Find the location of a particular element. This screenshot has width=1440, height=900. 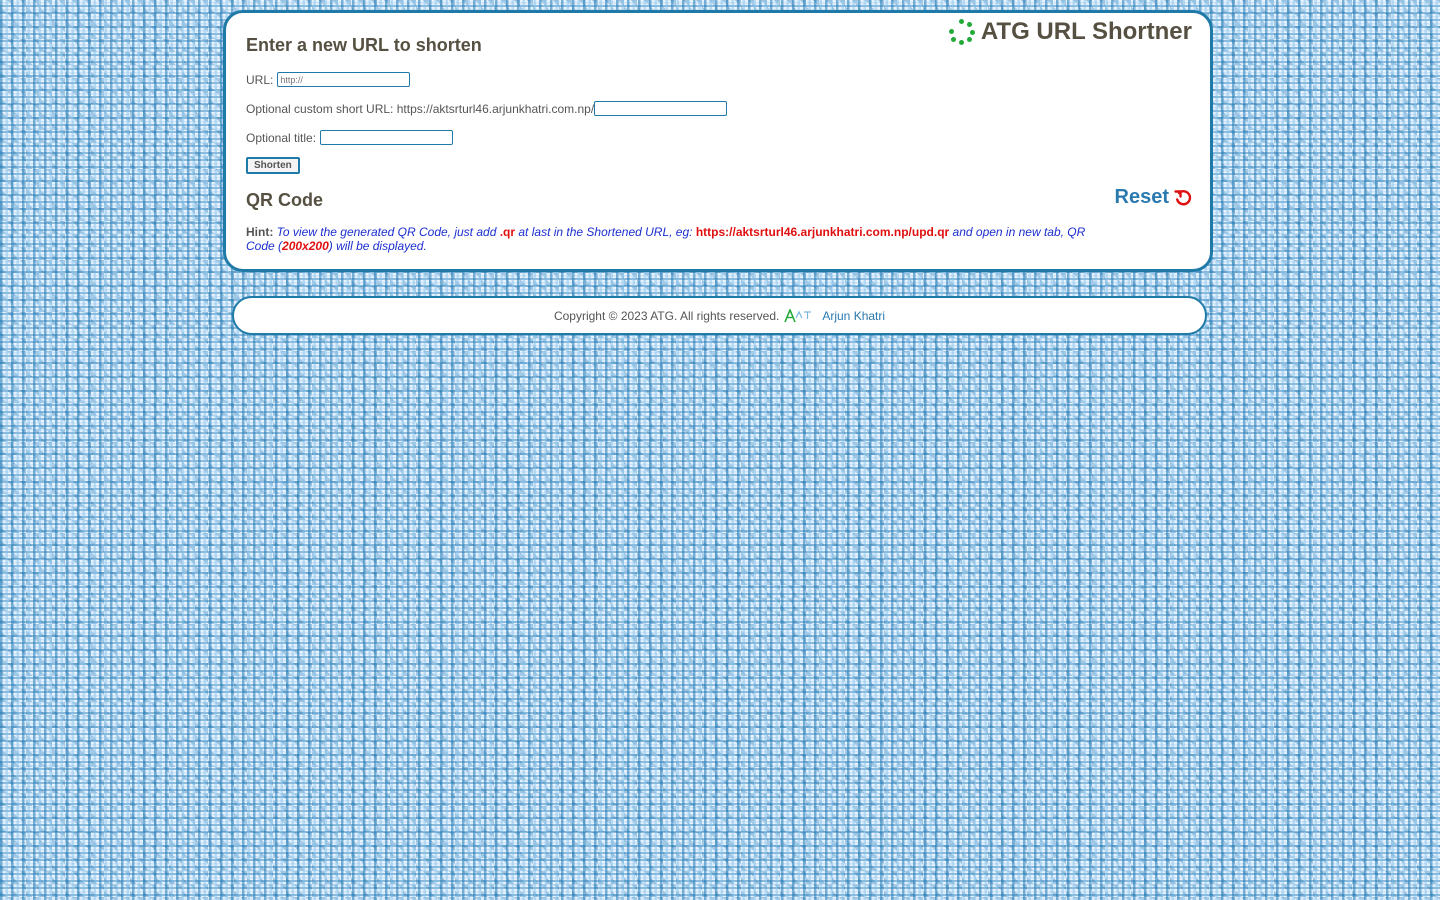

brand: ATG URL Shortner is located at coordinates (1070, 32).